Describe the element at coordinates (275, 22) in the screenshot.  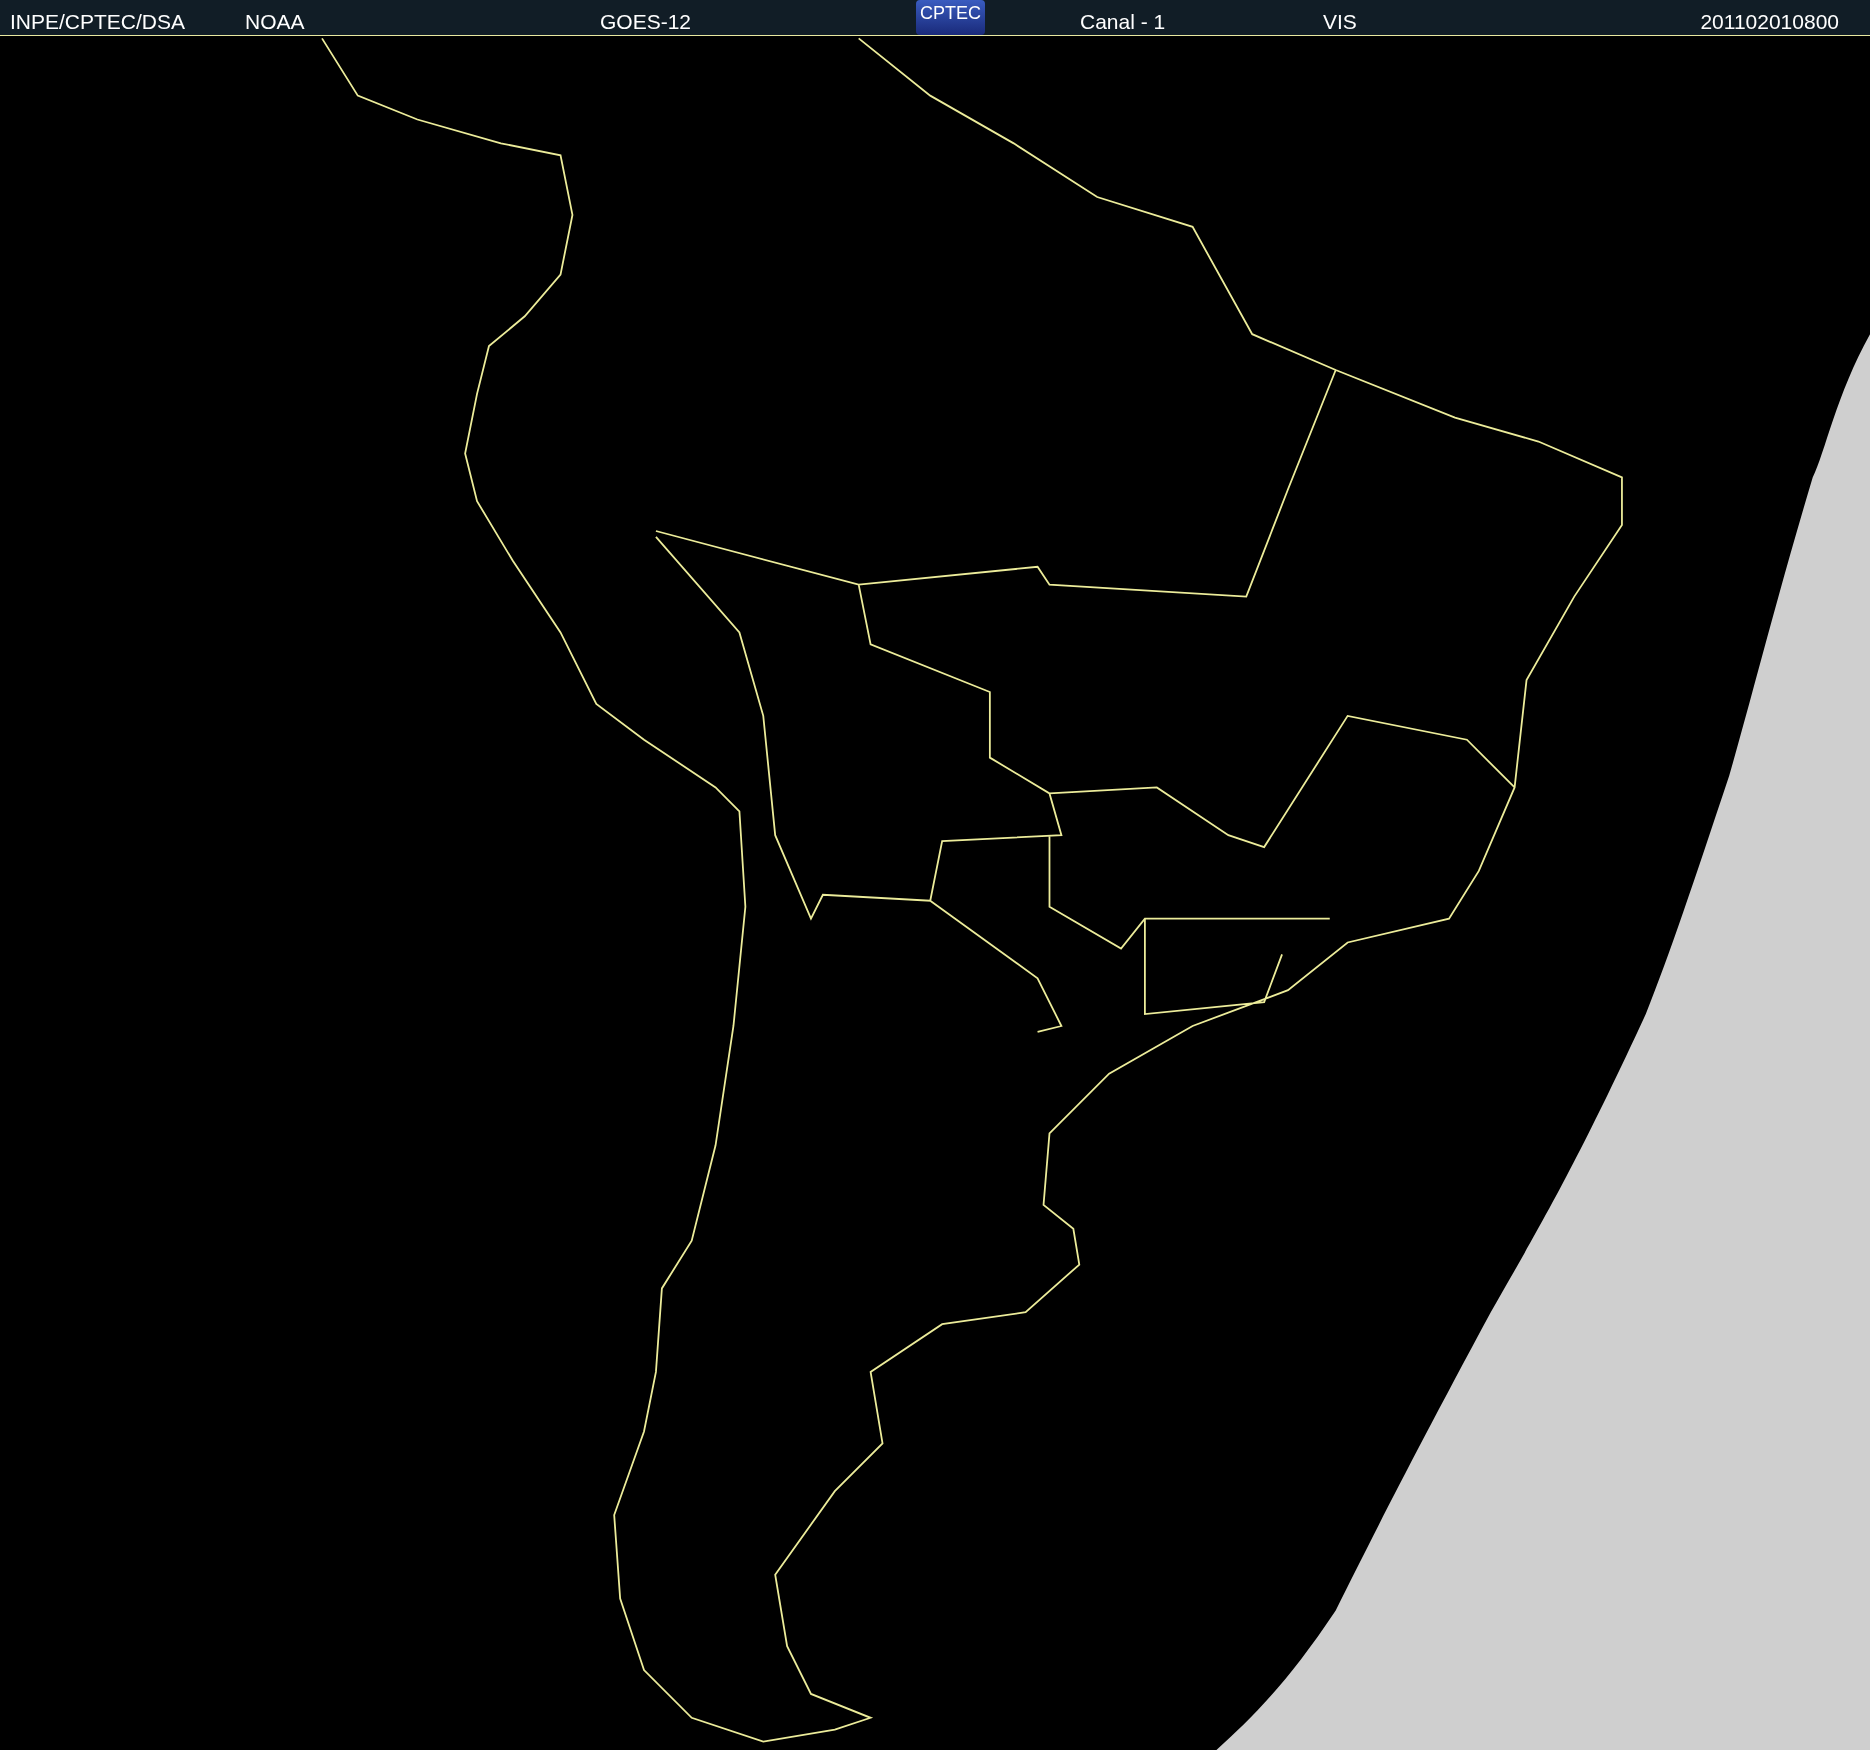
I see `agency-label: NOAA` at that location.